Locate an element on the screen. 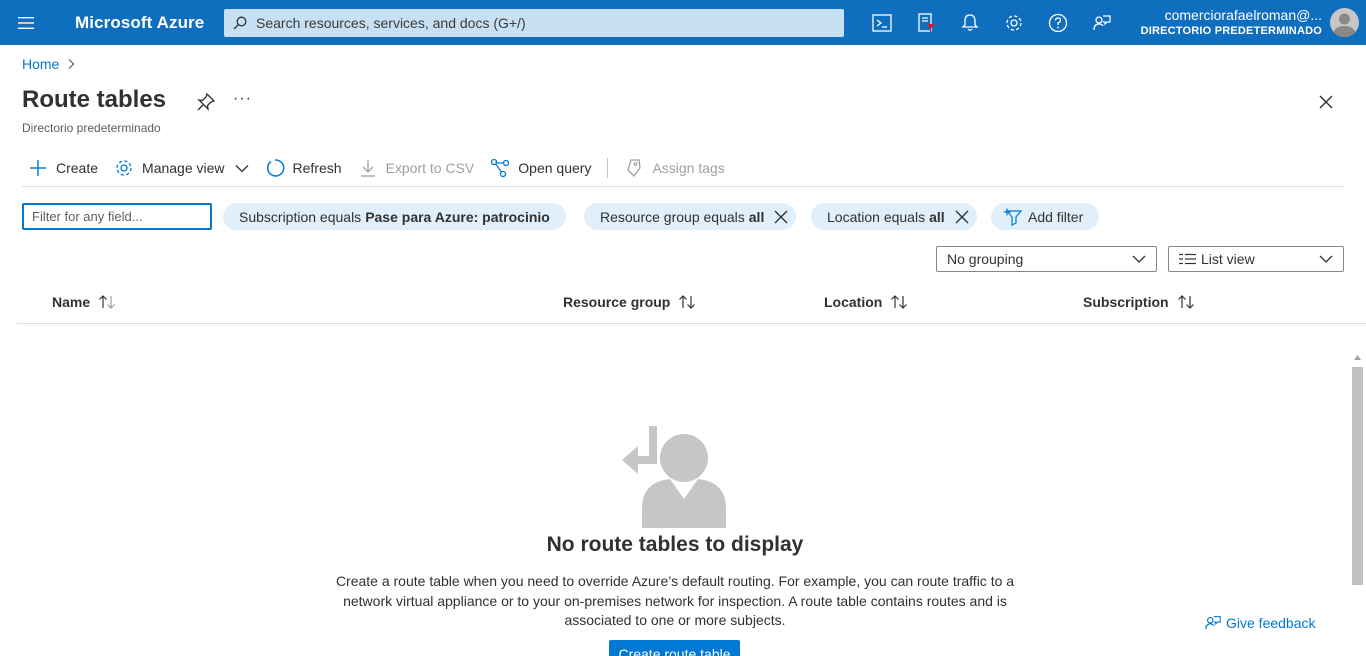  notifications-button is located at coordinates (970, 22).